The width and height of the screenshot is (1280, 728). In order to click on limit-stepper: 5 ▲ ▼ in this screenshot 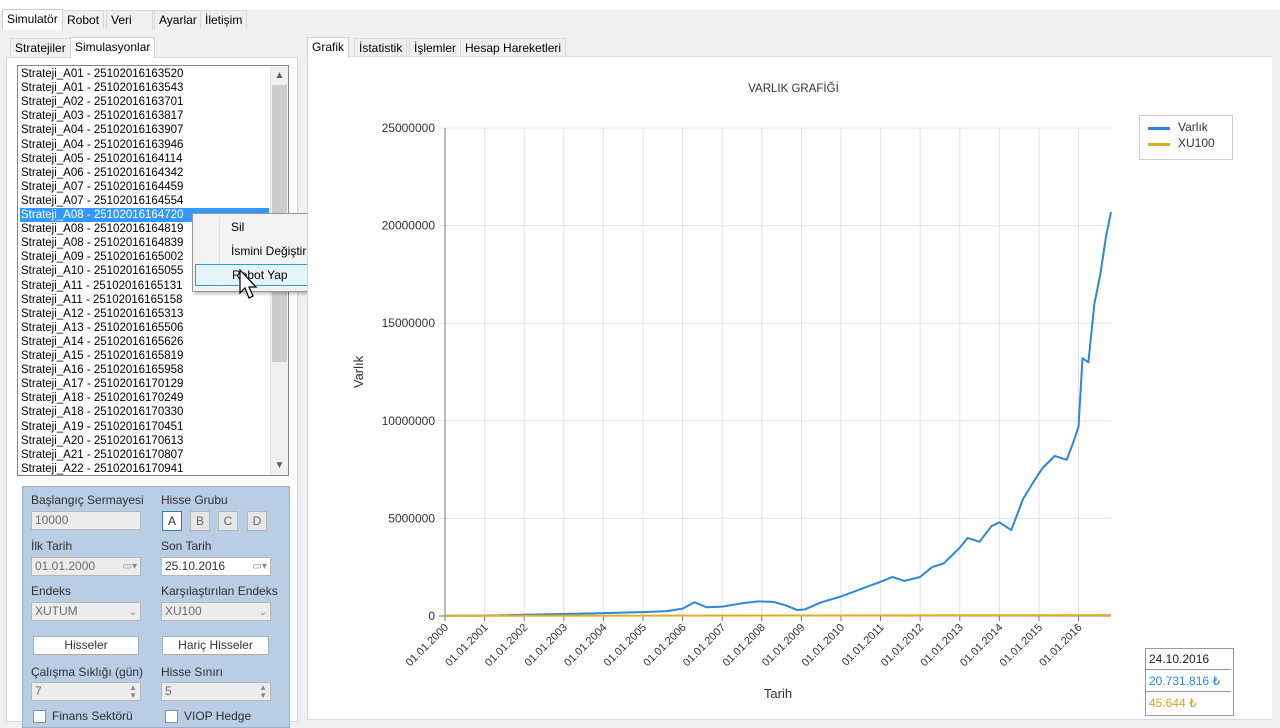, I will do `click(216, 691)`.